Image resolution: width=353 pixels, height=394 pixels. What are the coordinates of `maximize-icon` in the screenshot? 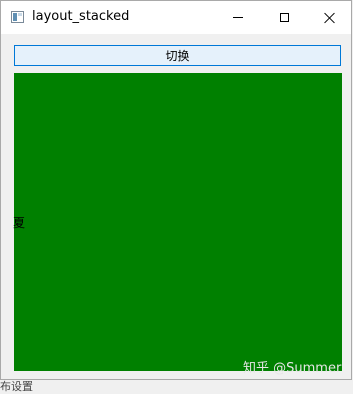 It's located at (284, 17).